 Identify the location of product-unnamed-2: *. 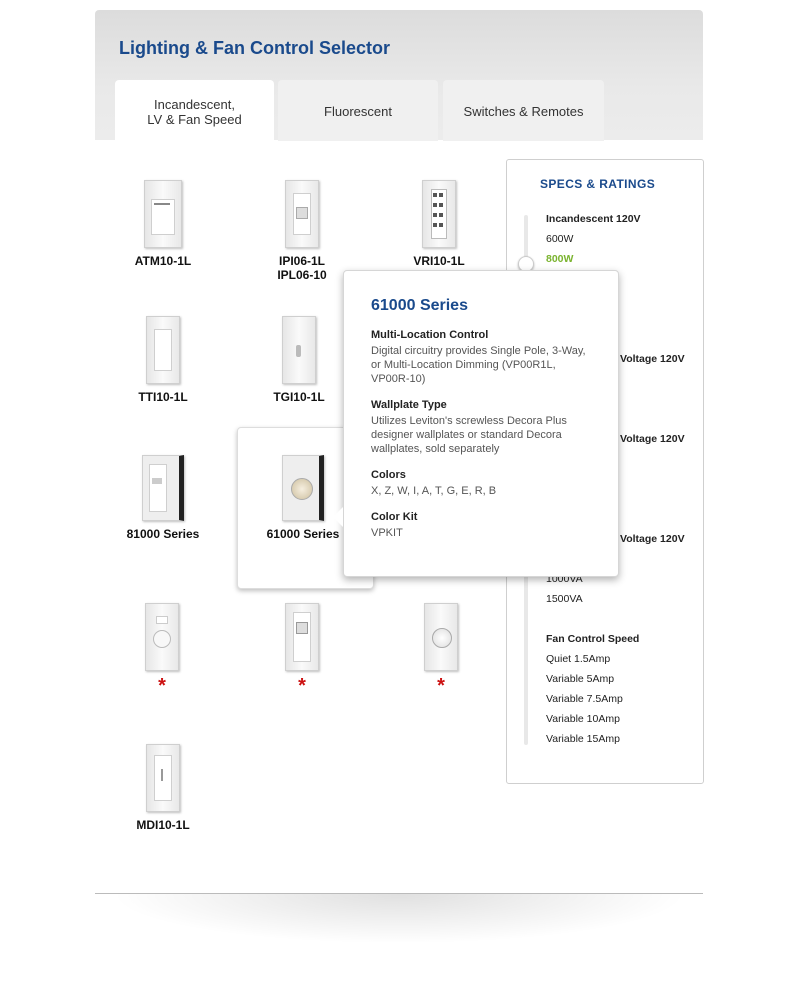
(302, 650).